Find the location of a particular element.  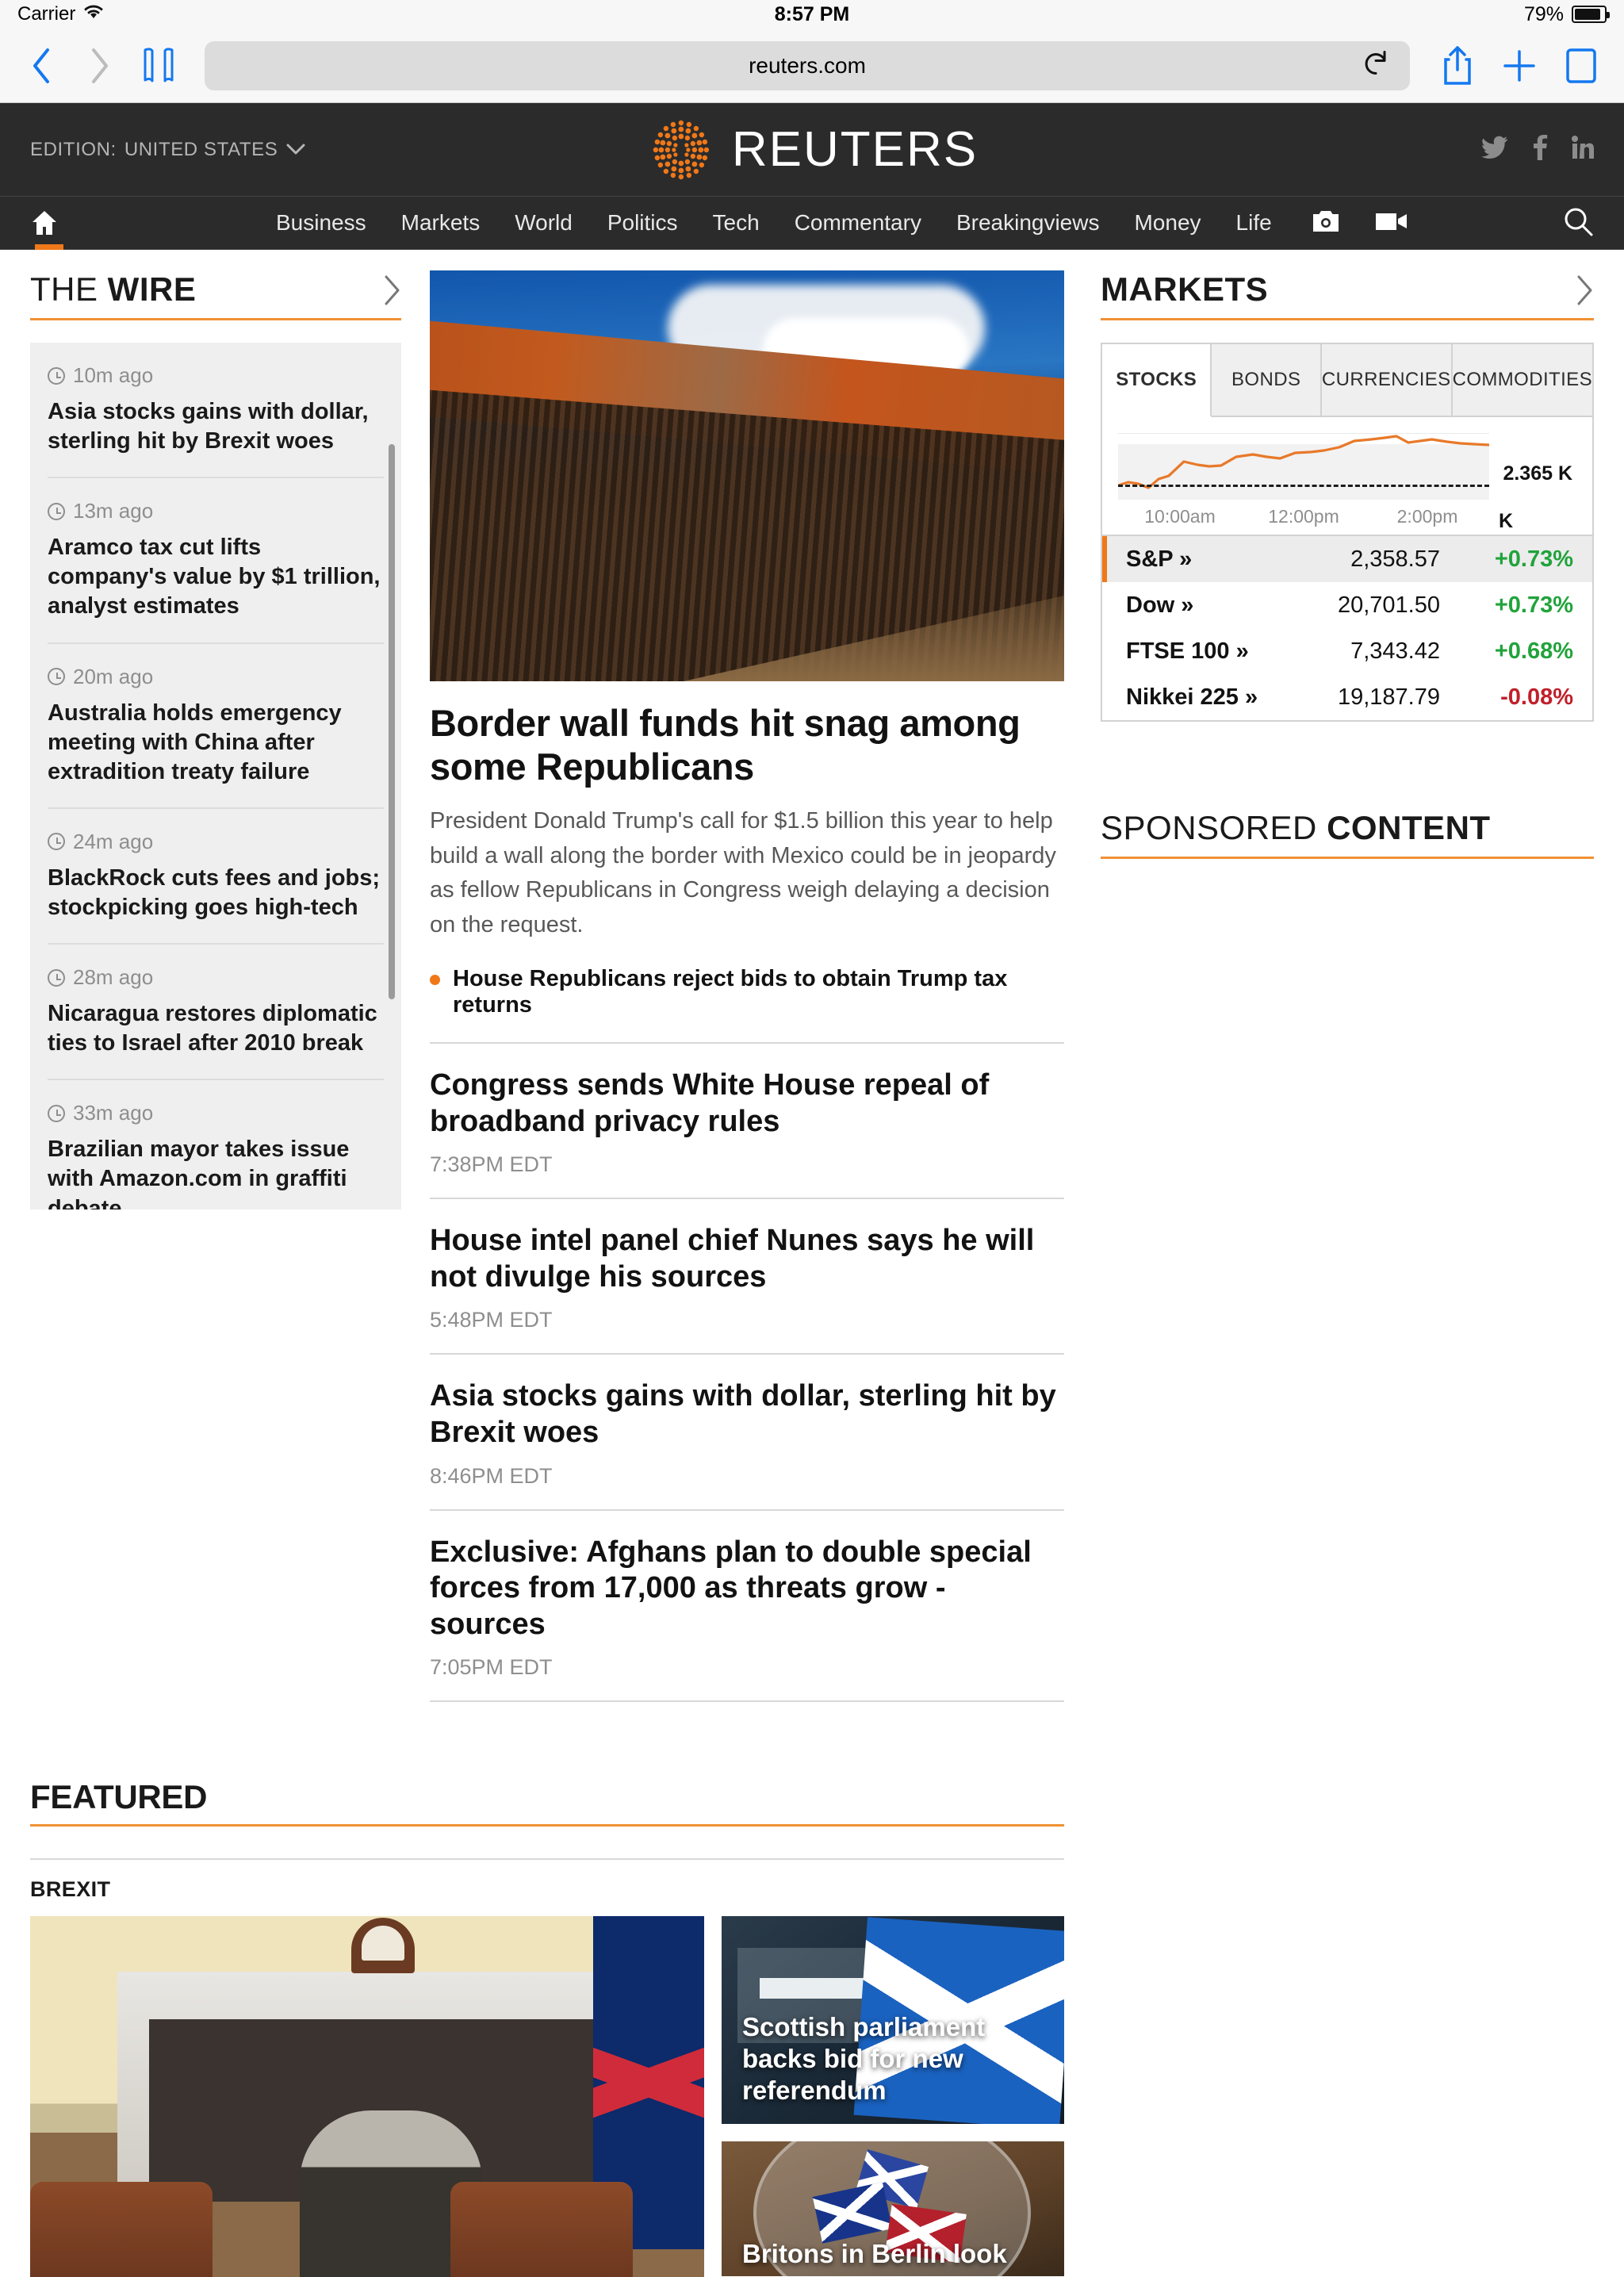

featured-card-tertiary: Britons in Berlin look is located at coordinates (893, 2209).